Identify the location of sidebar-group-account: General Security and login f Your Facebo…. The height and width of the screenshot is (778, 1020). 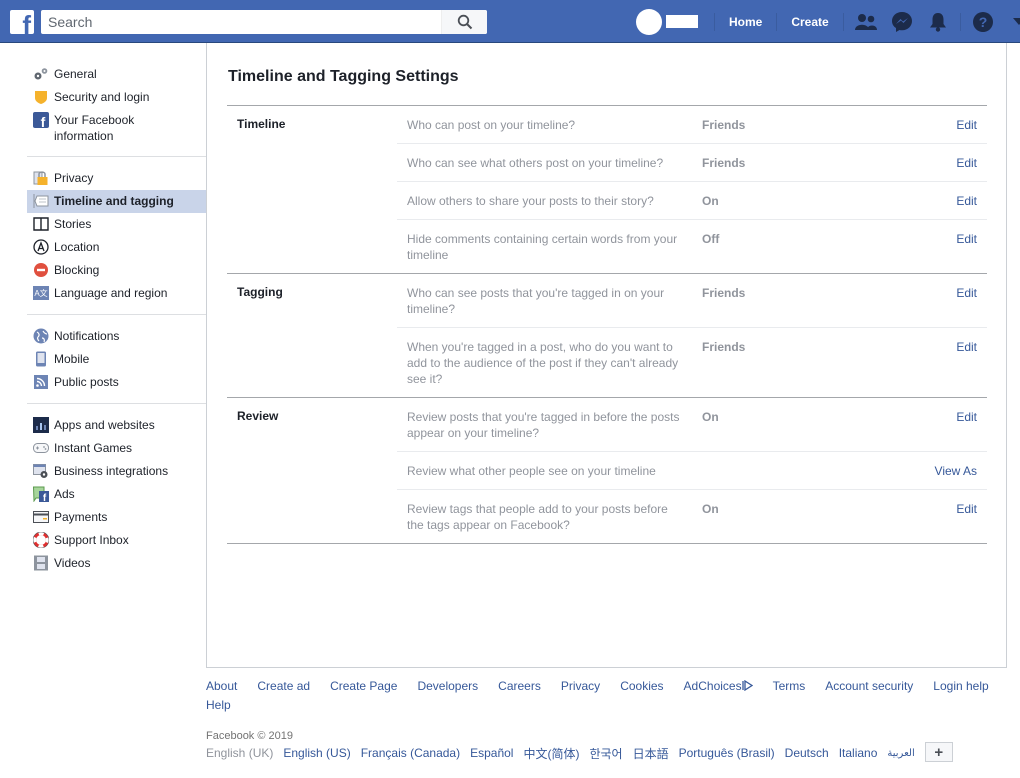
(116, 110).